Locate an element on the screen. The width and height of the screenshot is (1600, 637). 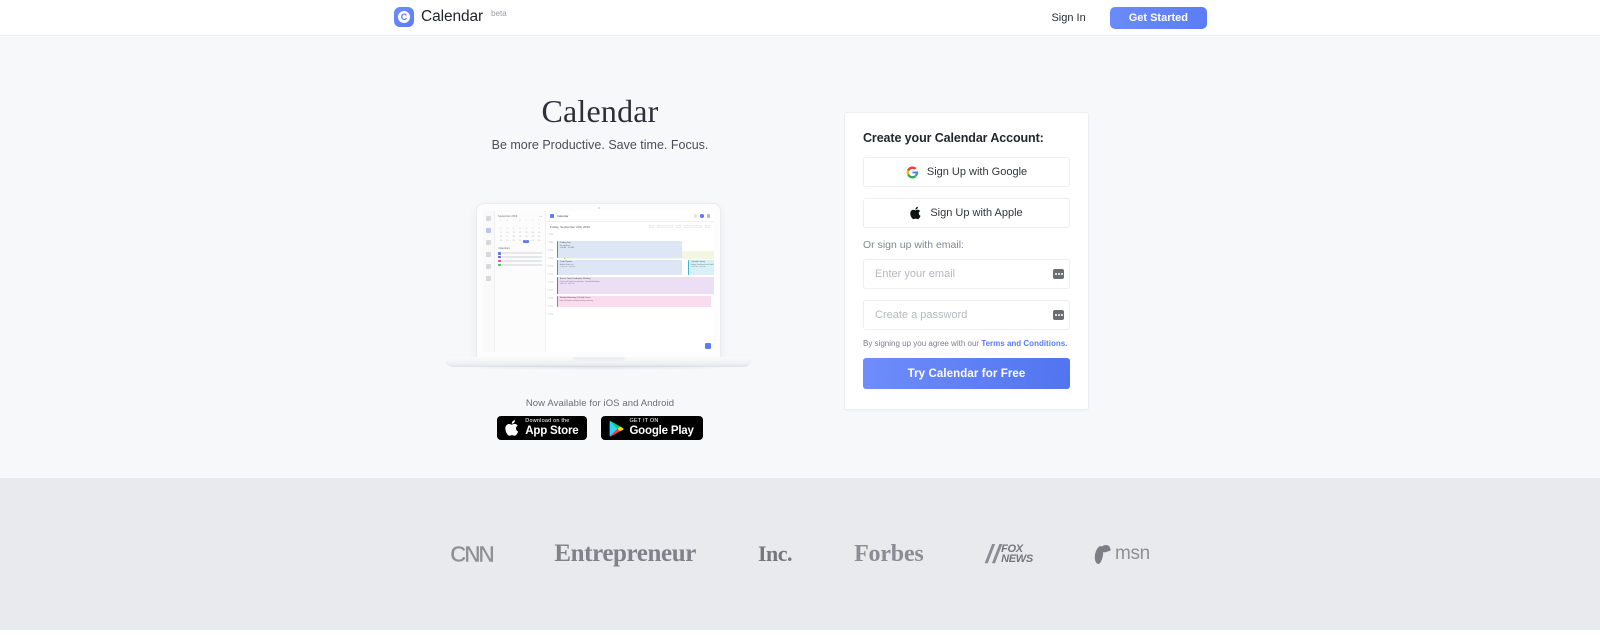
sign-up-with-google-button: Sign Up with Google is located at coordinates (966, 172).